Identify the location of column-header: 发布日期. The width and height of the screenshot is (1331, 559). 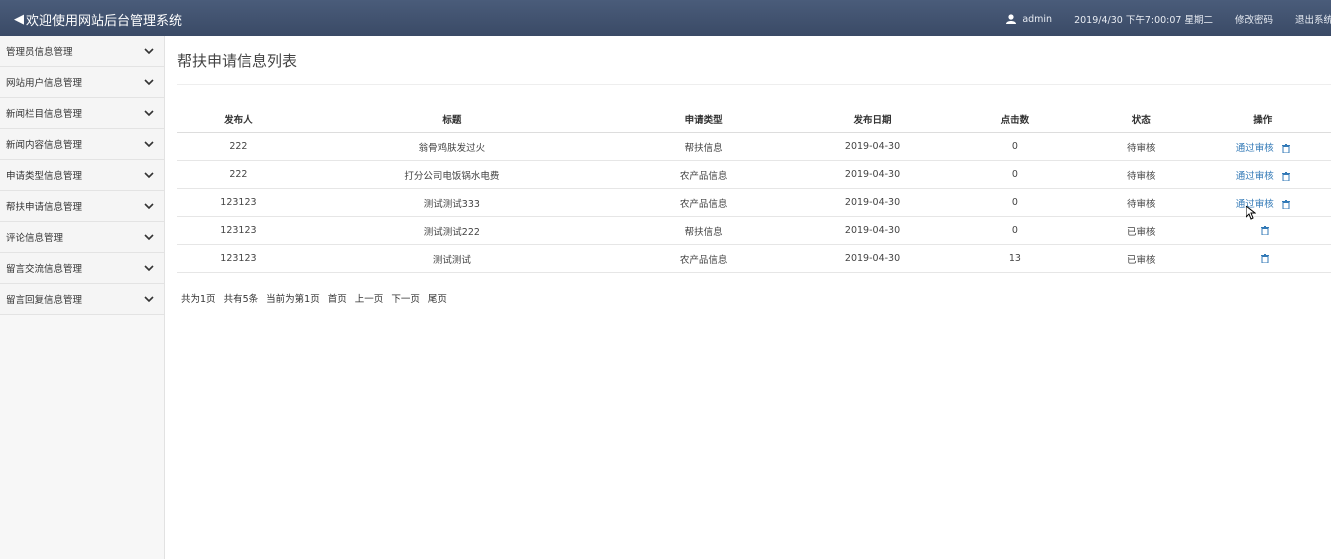
(872, 119).